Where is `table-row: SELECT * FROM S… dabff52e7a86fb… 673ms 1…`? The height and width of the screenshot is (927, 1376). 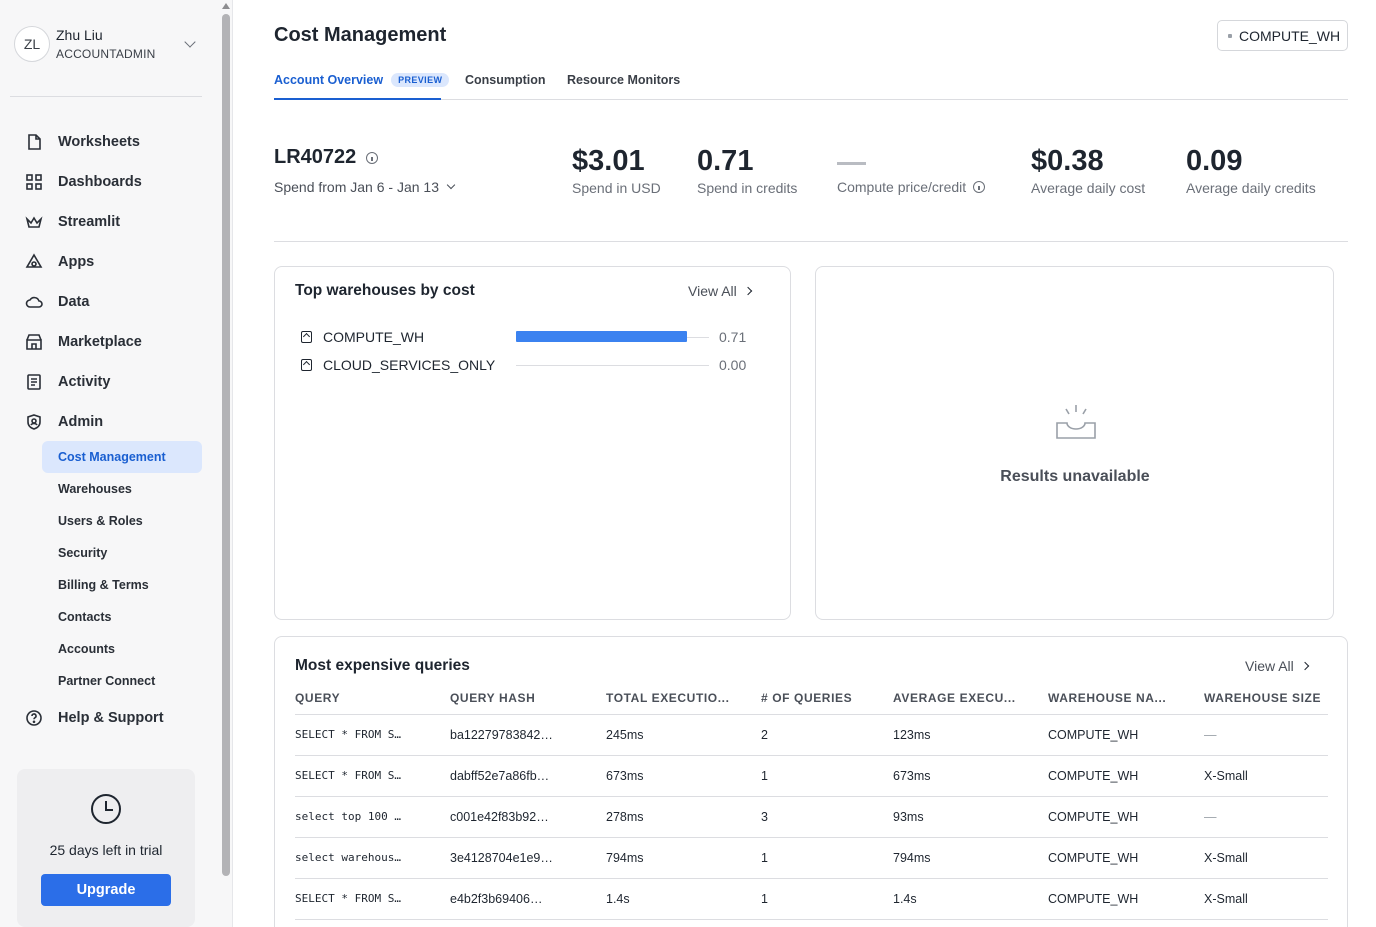 table-row: SELECT * FROM S… dabff52e7a86fb… 673ms 1… is located at coordinates (811, 776).